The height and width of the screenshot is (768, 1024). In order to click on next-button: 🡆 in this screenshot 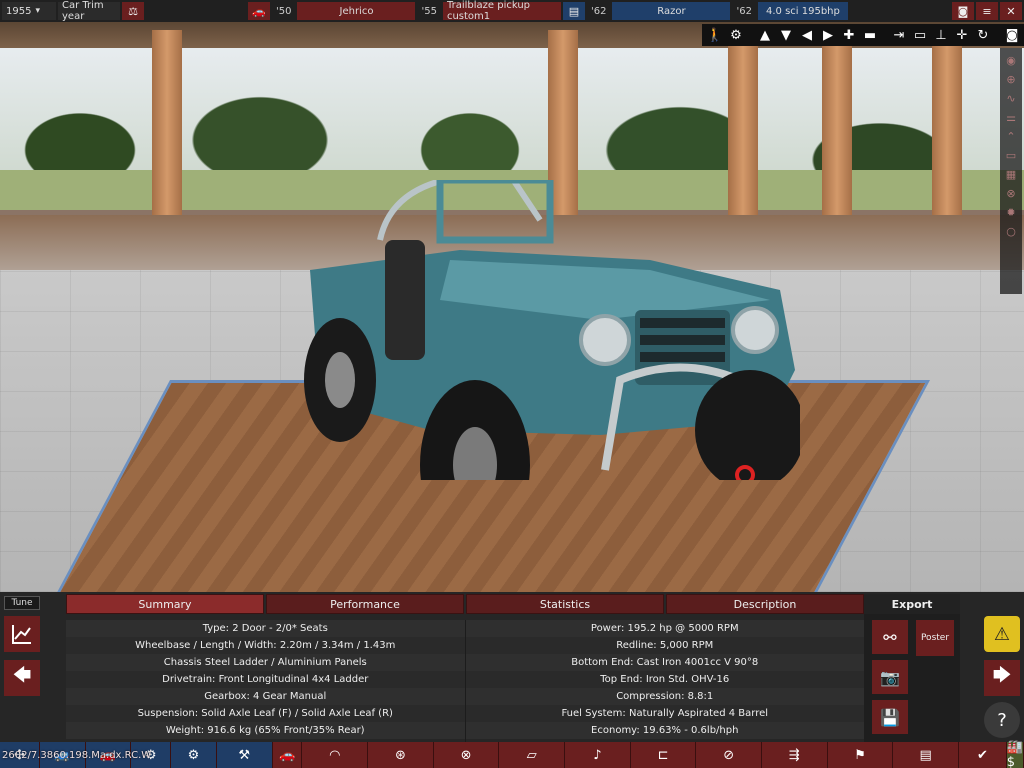, I will do `click(1002, 678)`.